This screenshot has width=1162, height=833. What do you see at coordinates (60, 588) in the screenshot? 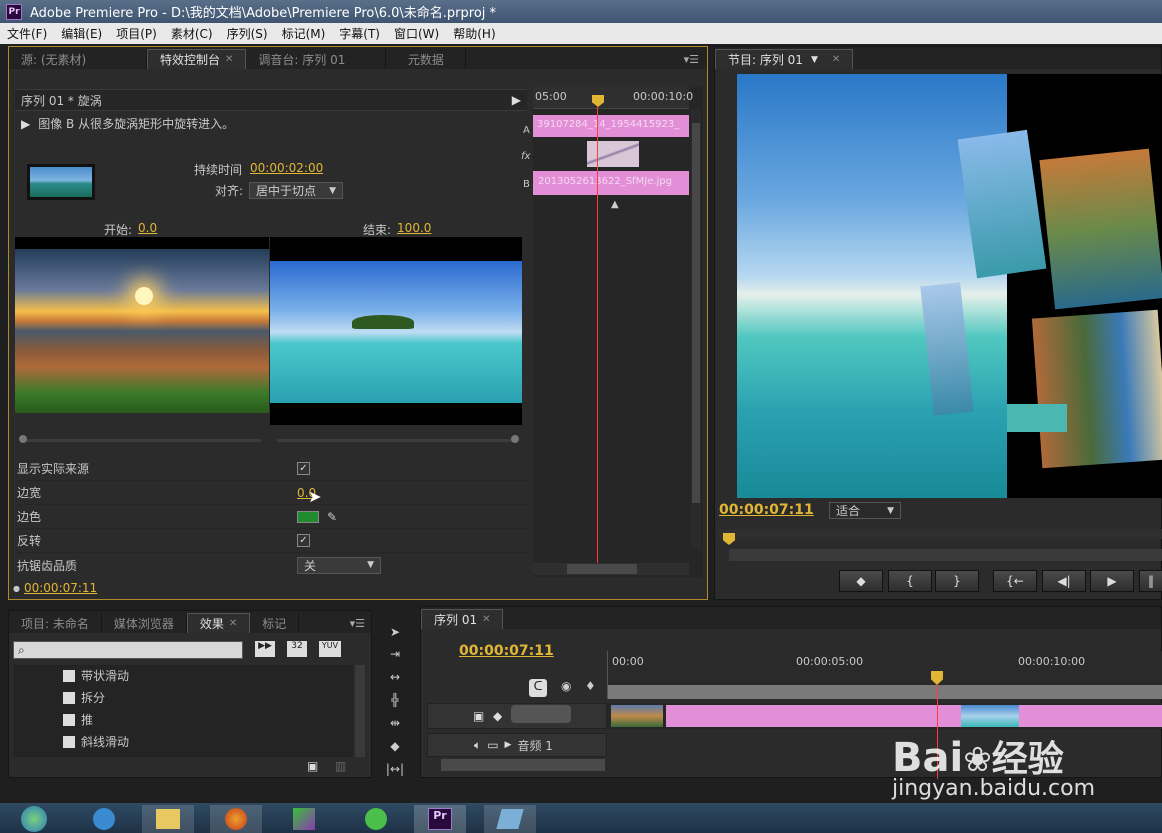
I see `effect-current-time: 00:00:07:11` at bounding box center [60, 588].